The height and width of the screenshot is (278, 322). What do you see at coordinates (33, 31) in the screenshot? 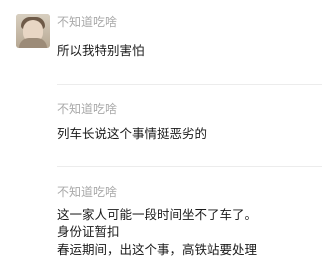
I see `avatar` at bounding box center [33, 31].